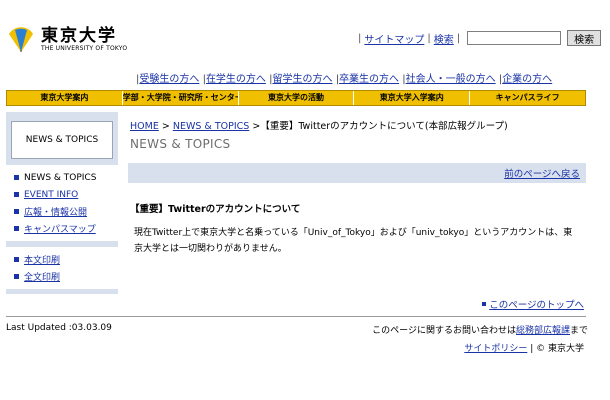  What do you see at coordinates (357, 173) in the screenshot?
I see `back-bar: 前のページへ戻る` at bounding box center [357, 173].